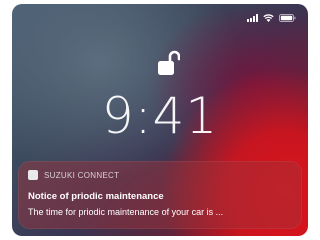  Describe the element at coordinates (268, 18) in the screenshot. I see `wifi-icon` at that location.